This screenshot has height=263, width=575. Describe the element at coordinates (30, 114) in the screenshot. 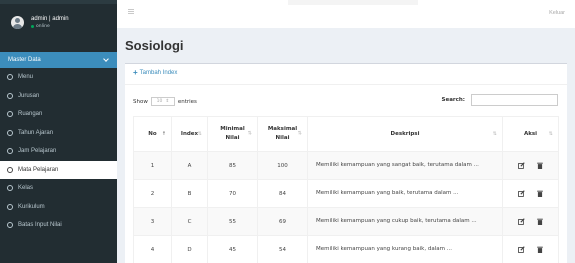

I see `sidebar-item-label: Ruangan` at that location.